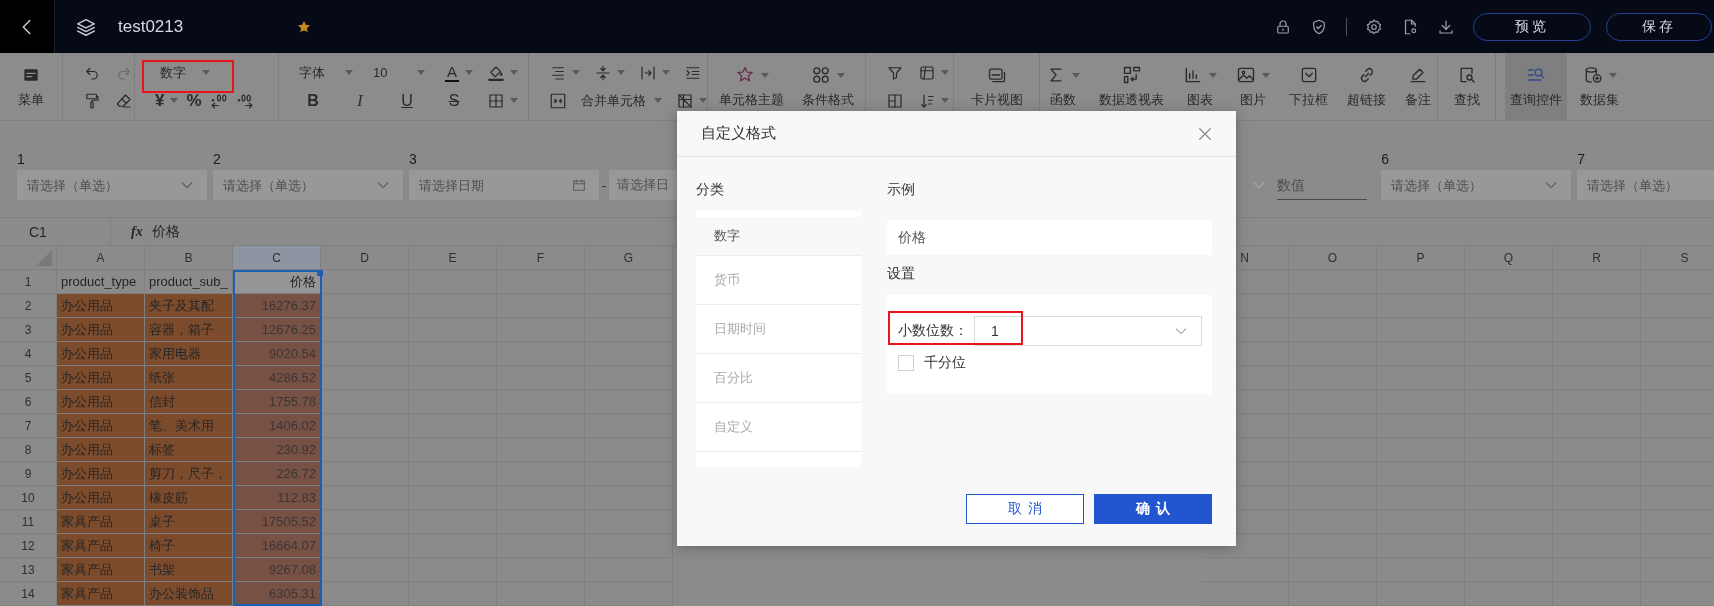 The image size is (1714, 606). I want to click on decrease-decimal-icon, so click(218, 100).